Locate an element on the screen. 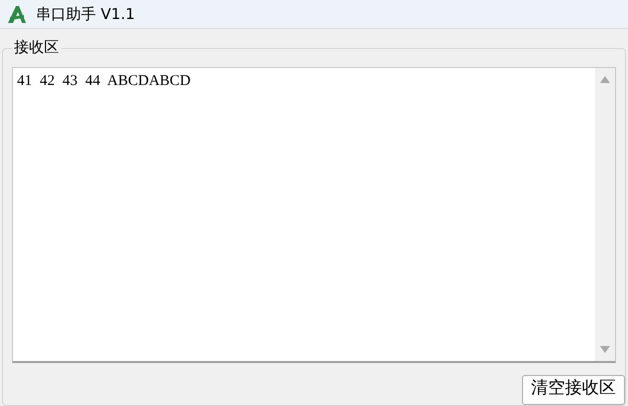 The height and width of the screenshot is (406, 628). scroll-up-icon is located at coordinates (605, 79).